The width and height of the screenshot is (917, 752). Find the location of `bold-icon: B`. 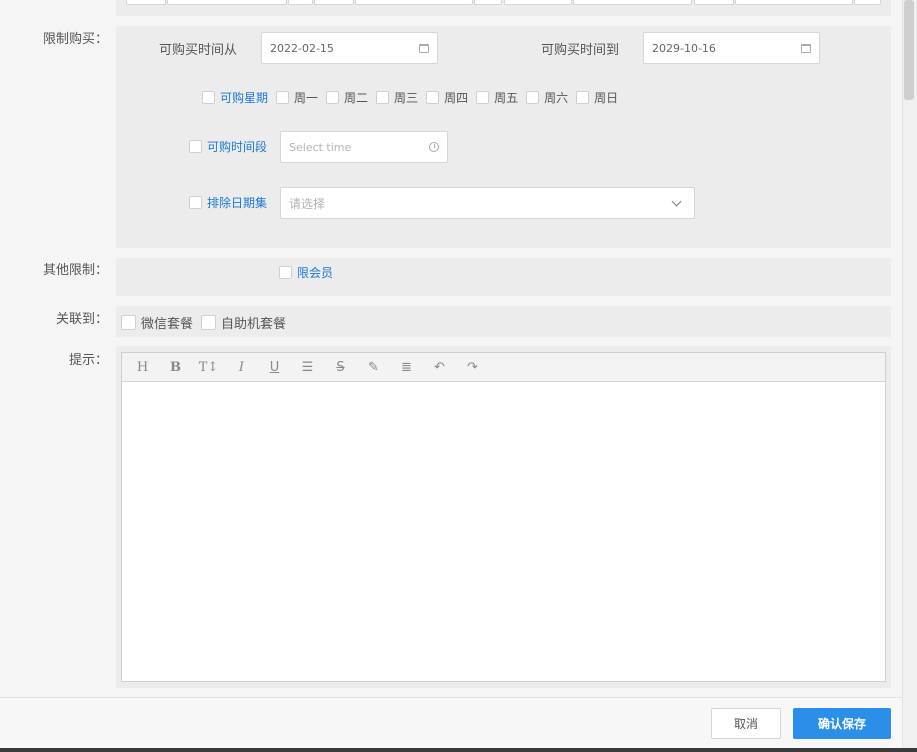

bold-icon: B is located at coordinates (175, 367).